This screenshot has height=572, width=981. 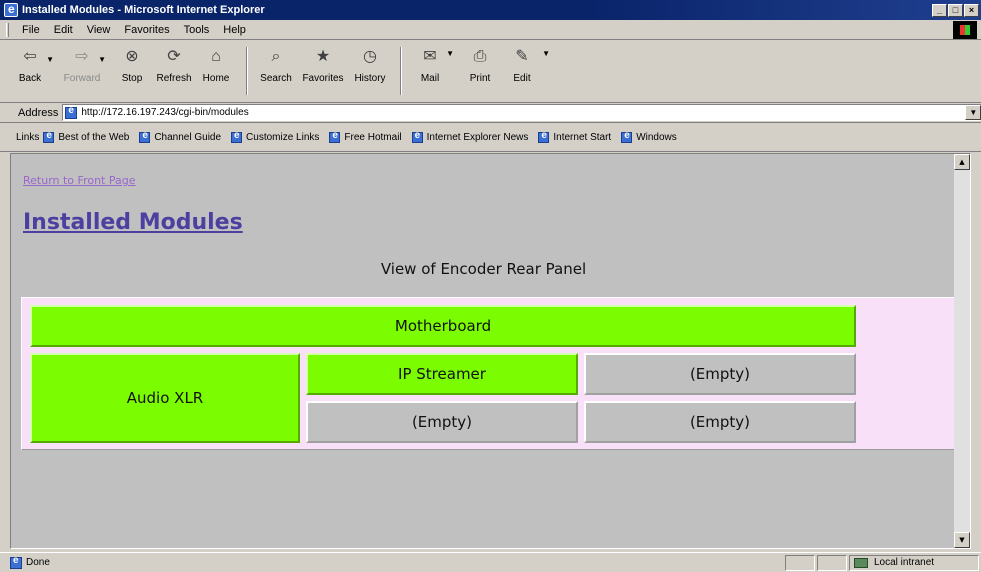 I want to click on panel-caption: View of Encoder Rear Panel, so click(x=483, y=269).